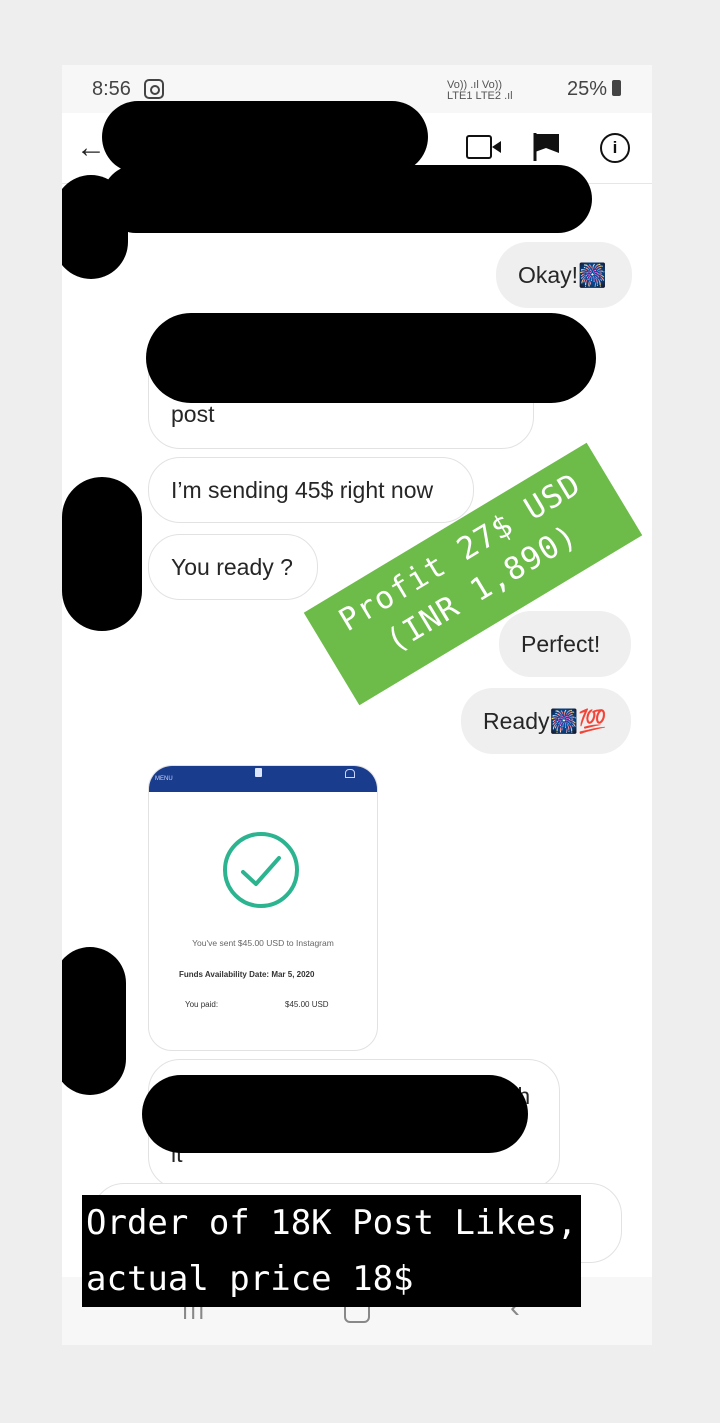  Describe the element at coordinates (250, 1279) in the screenshot. I see `price-line: actual price 18$` at that location.